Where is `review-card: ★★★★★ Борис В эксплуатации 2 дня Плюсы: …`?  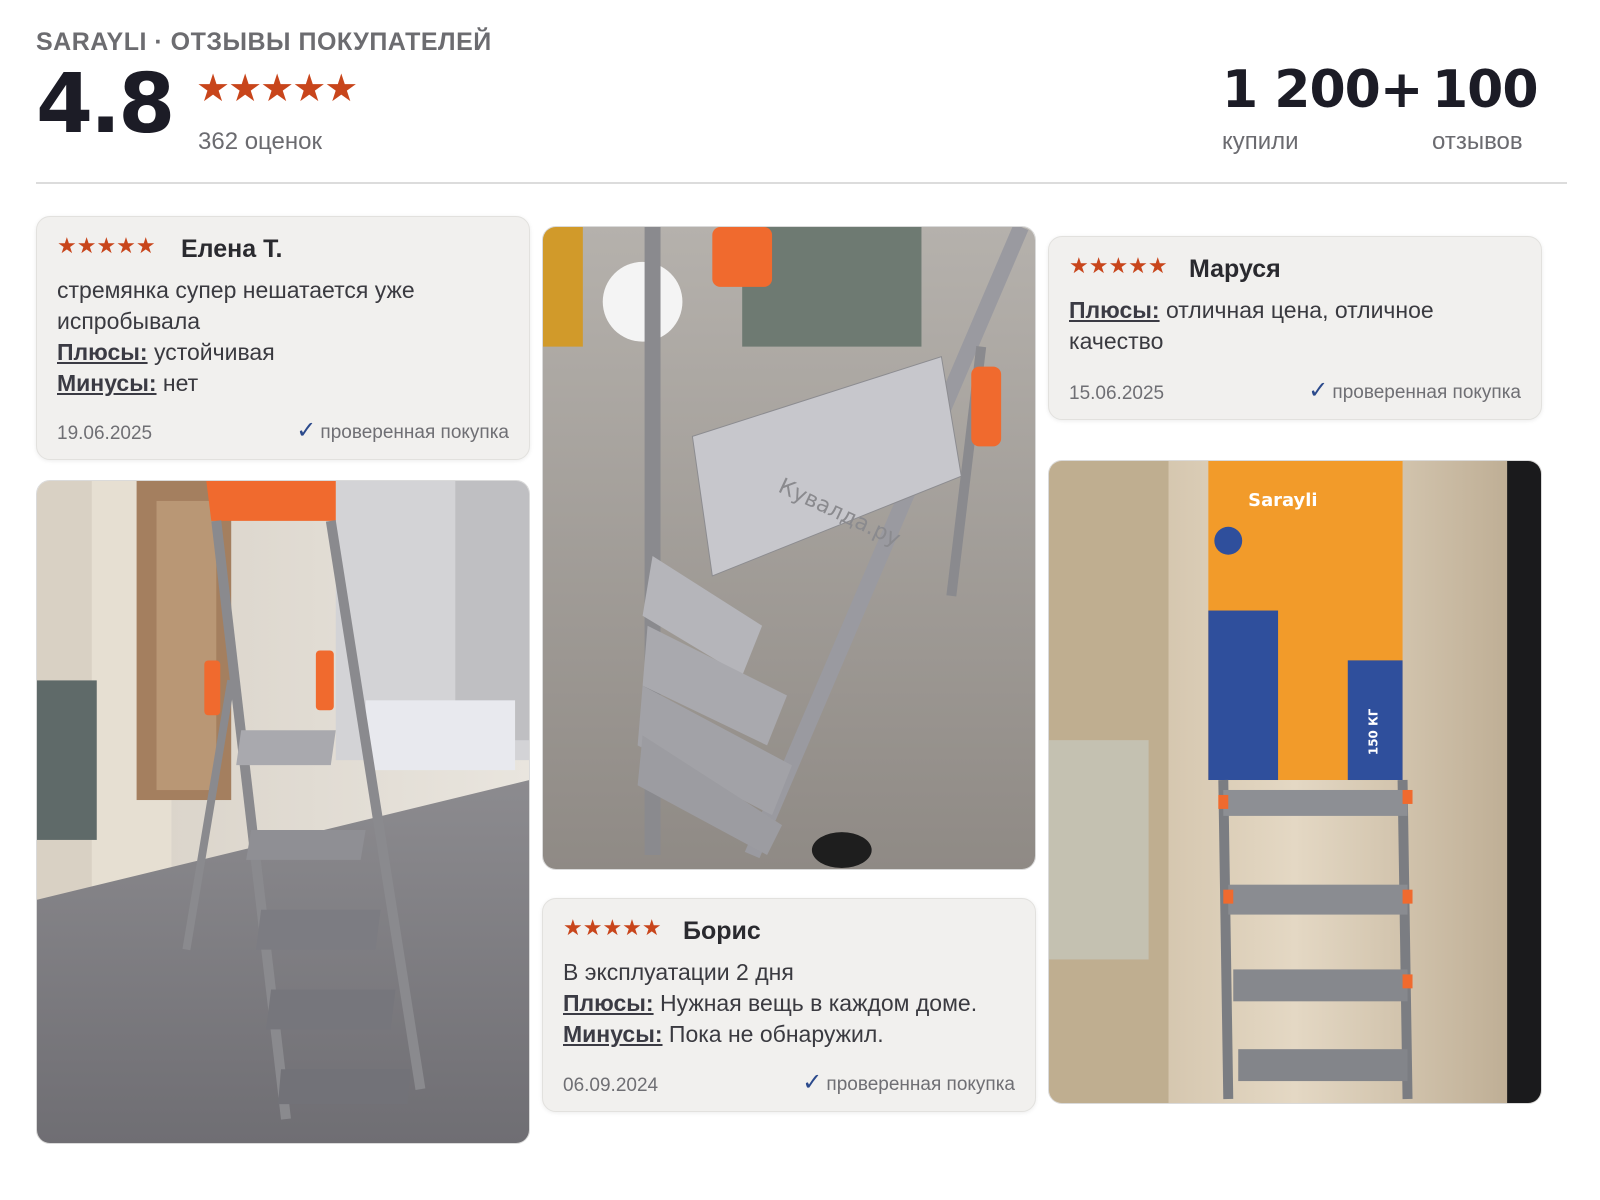
review-card: ★★★★★ Борис В эксплуатации 2 дня Плюсы: … is located at coordinates (789, 1005).